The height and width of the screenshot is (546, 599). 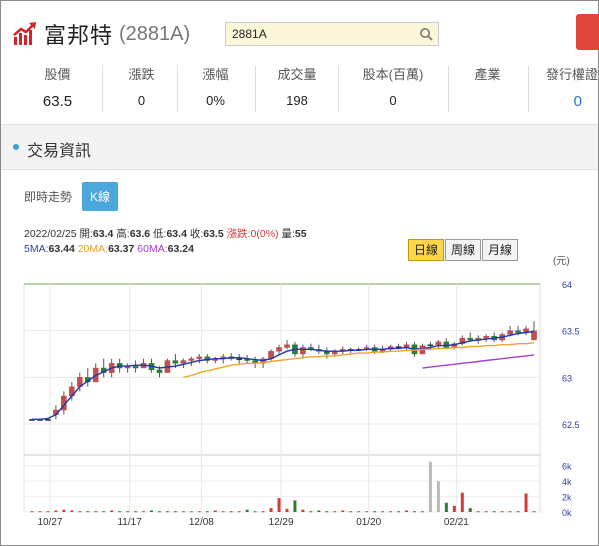 I want to click on stat-change: 漲跌 0, so click(x=141, y=90).